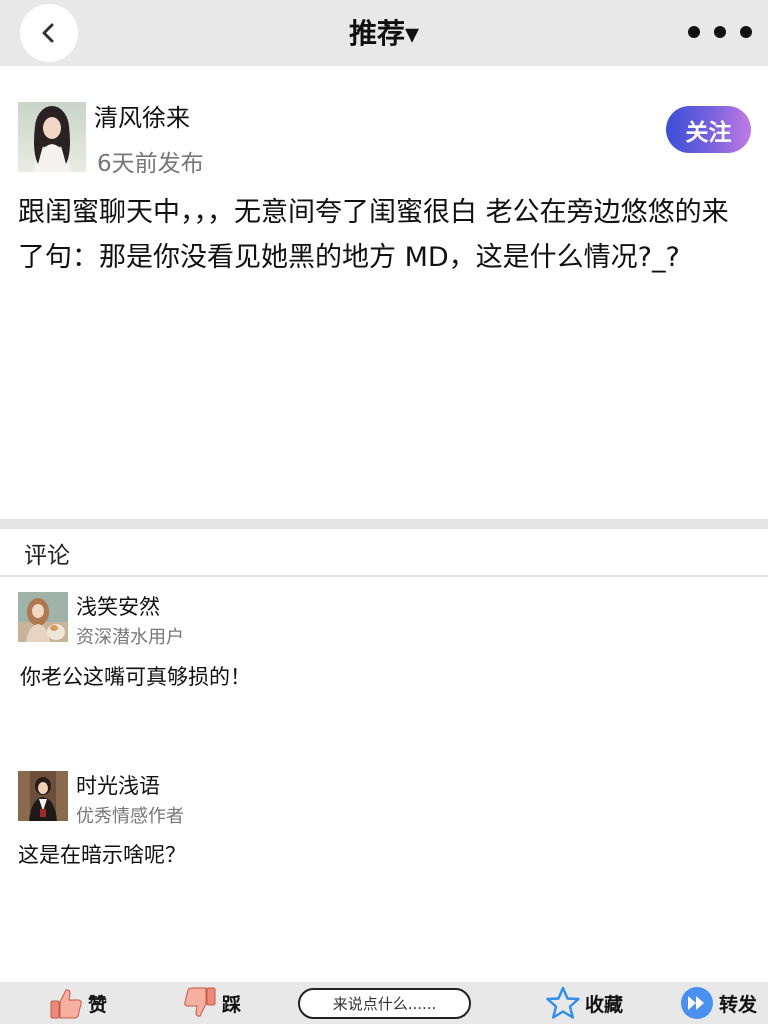  I want to click on thumbs-down-icon, so click(200, 1002).